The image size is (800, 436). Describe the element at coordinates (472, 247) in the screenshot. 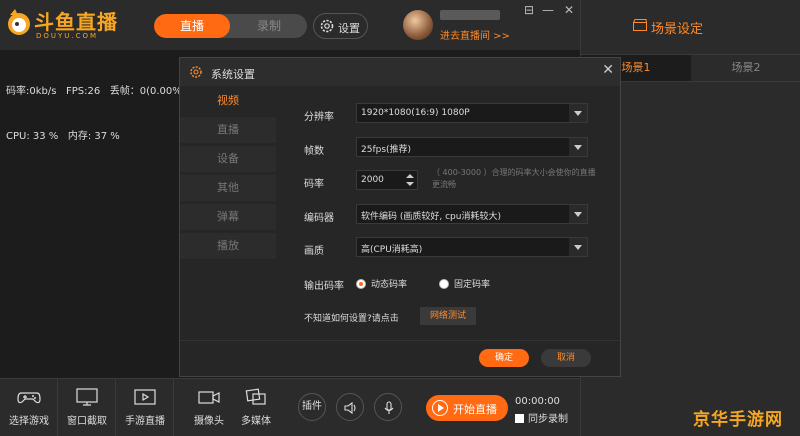

I see `quality-select: 高(CPU消耗高)` at that location.